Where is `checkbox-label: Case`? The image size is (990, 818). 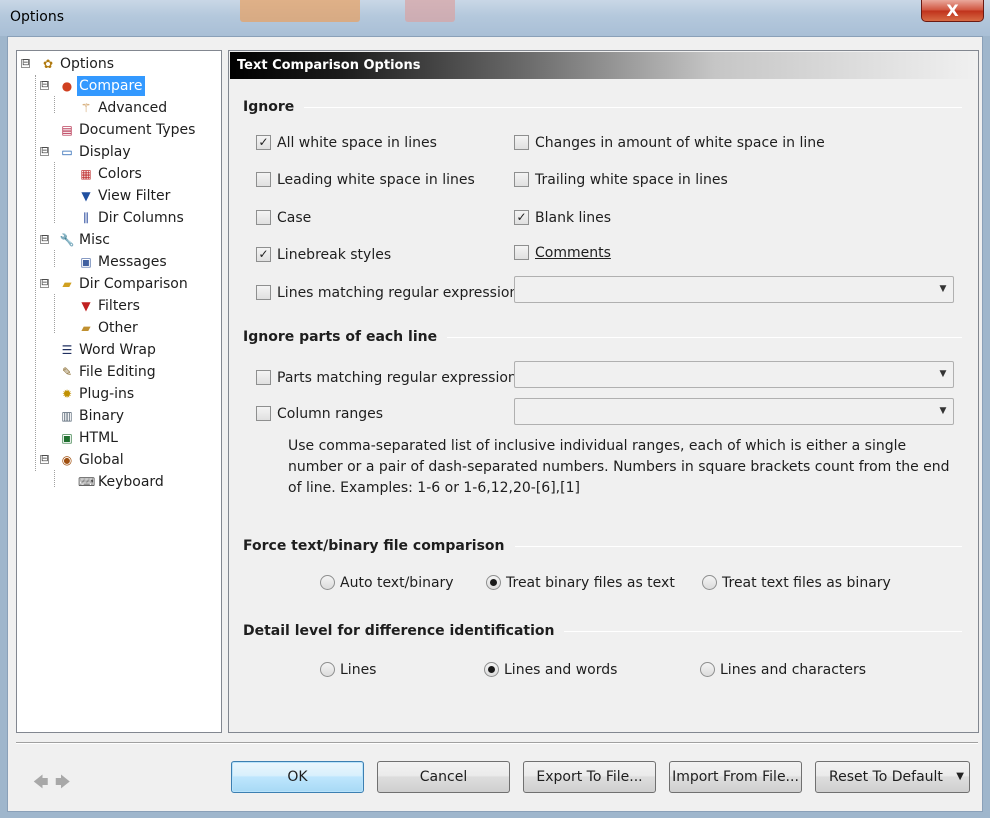
checkbox-label: Case is located at coordinates (294, 218).